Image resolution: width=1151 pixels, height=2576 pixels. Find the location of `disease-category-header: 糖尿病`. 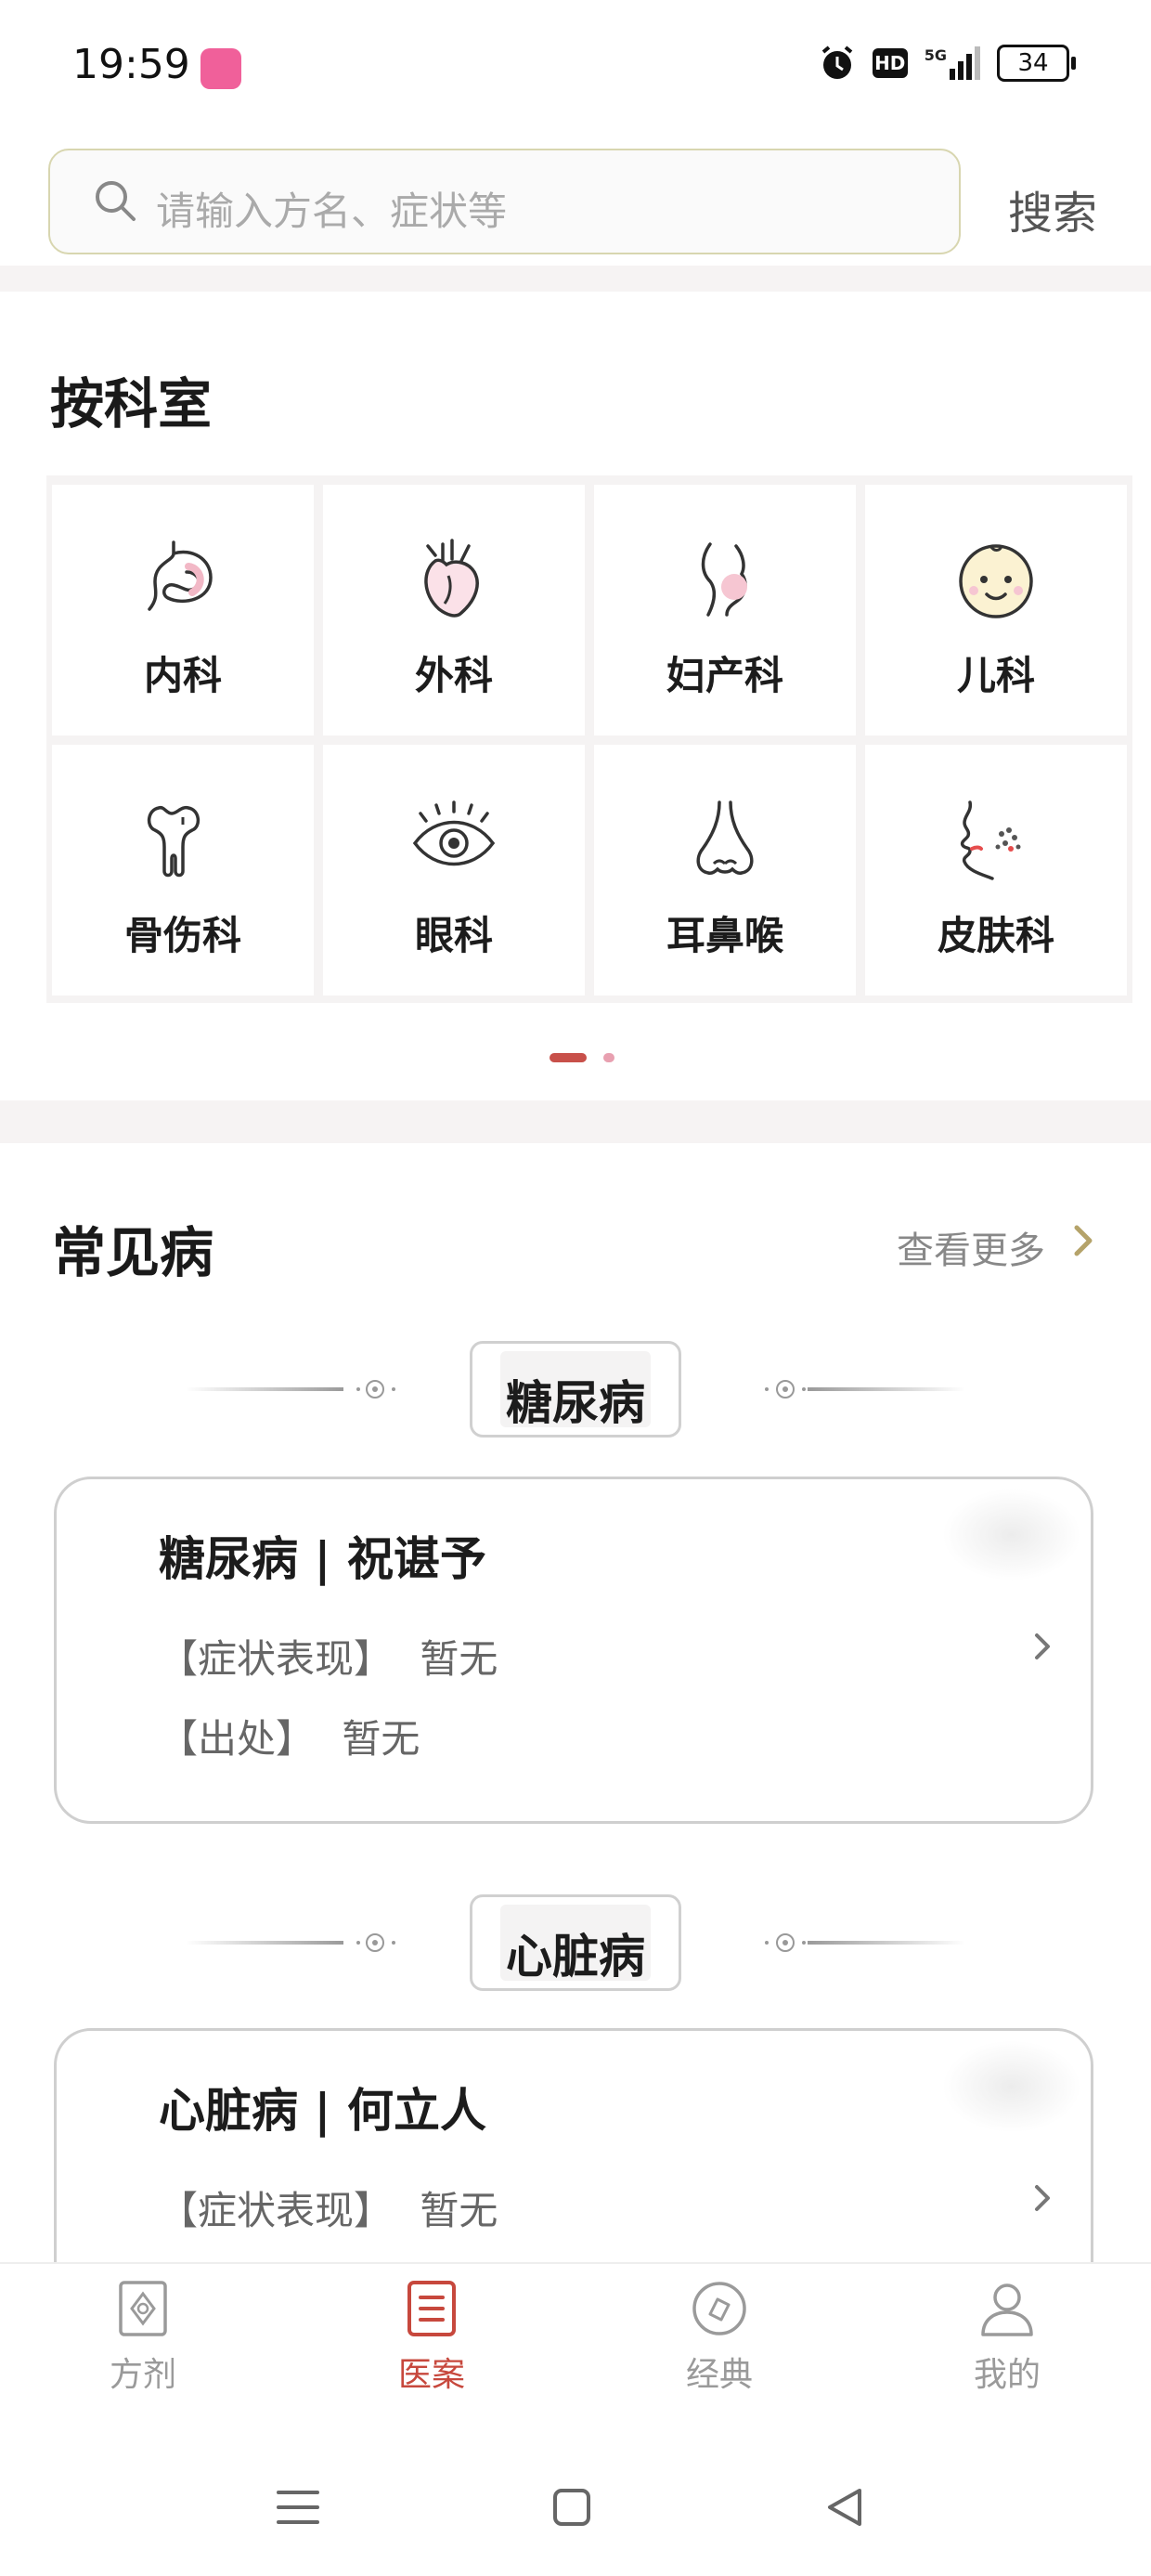

disease-category-header: 糖尿病 is located at coordinates (575, 1389).